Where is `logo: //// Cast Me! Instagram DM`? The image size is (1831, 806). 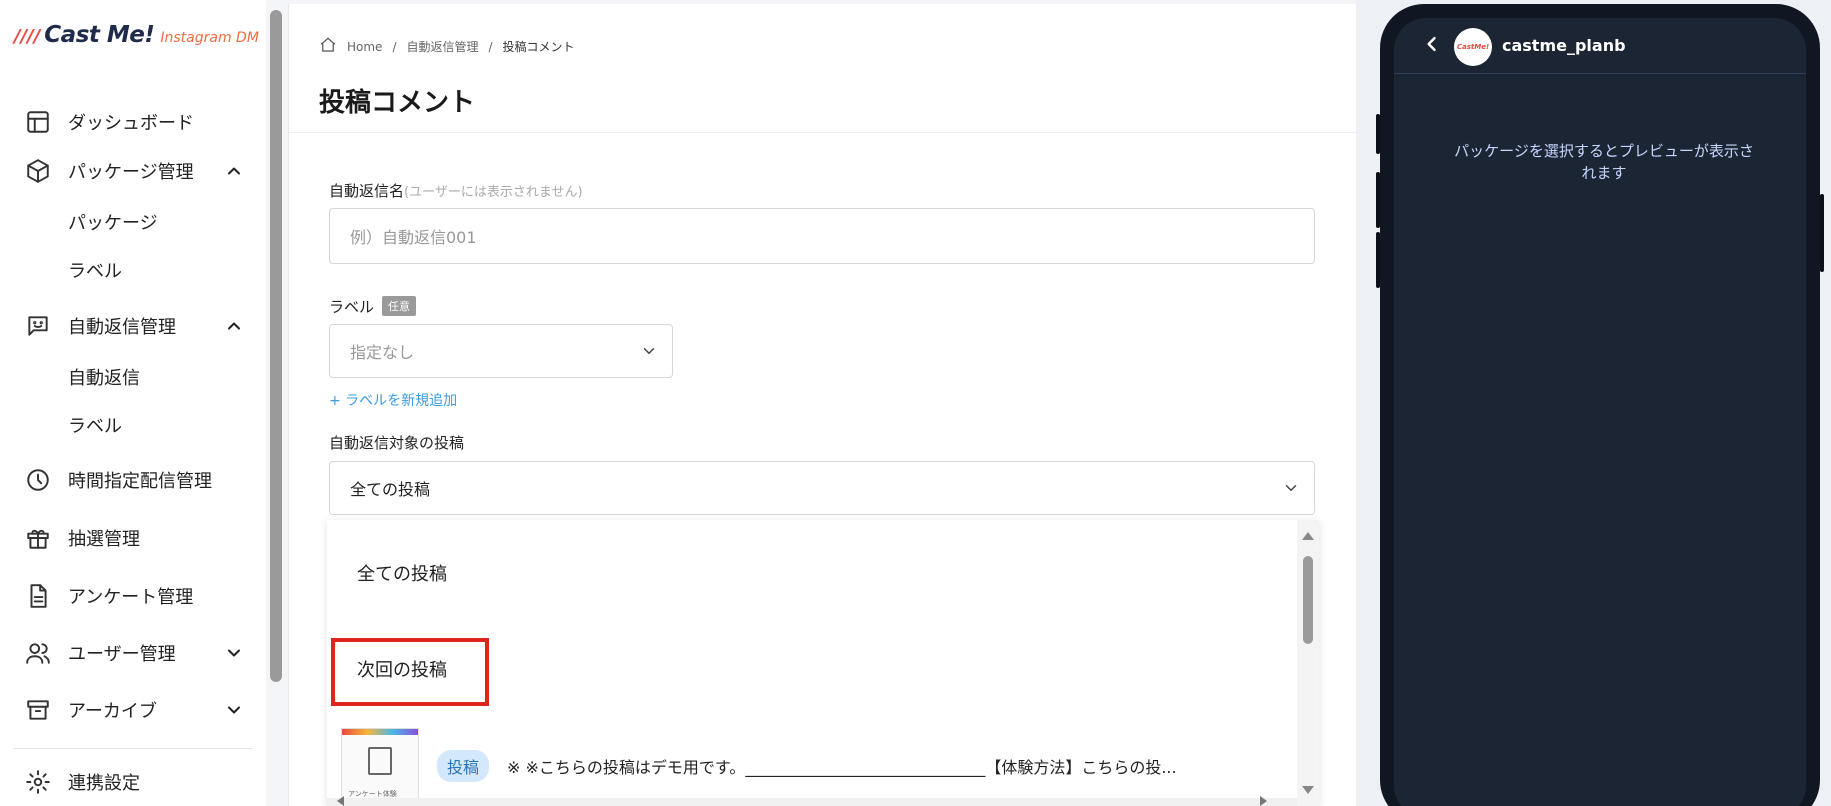
logo: //// Cast Me! Instagram DM is located at coordinates (136, 35).